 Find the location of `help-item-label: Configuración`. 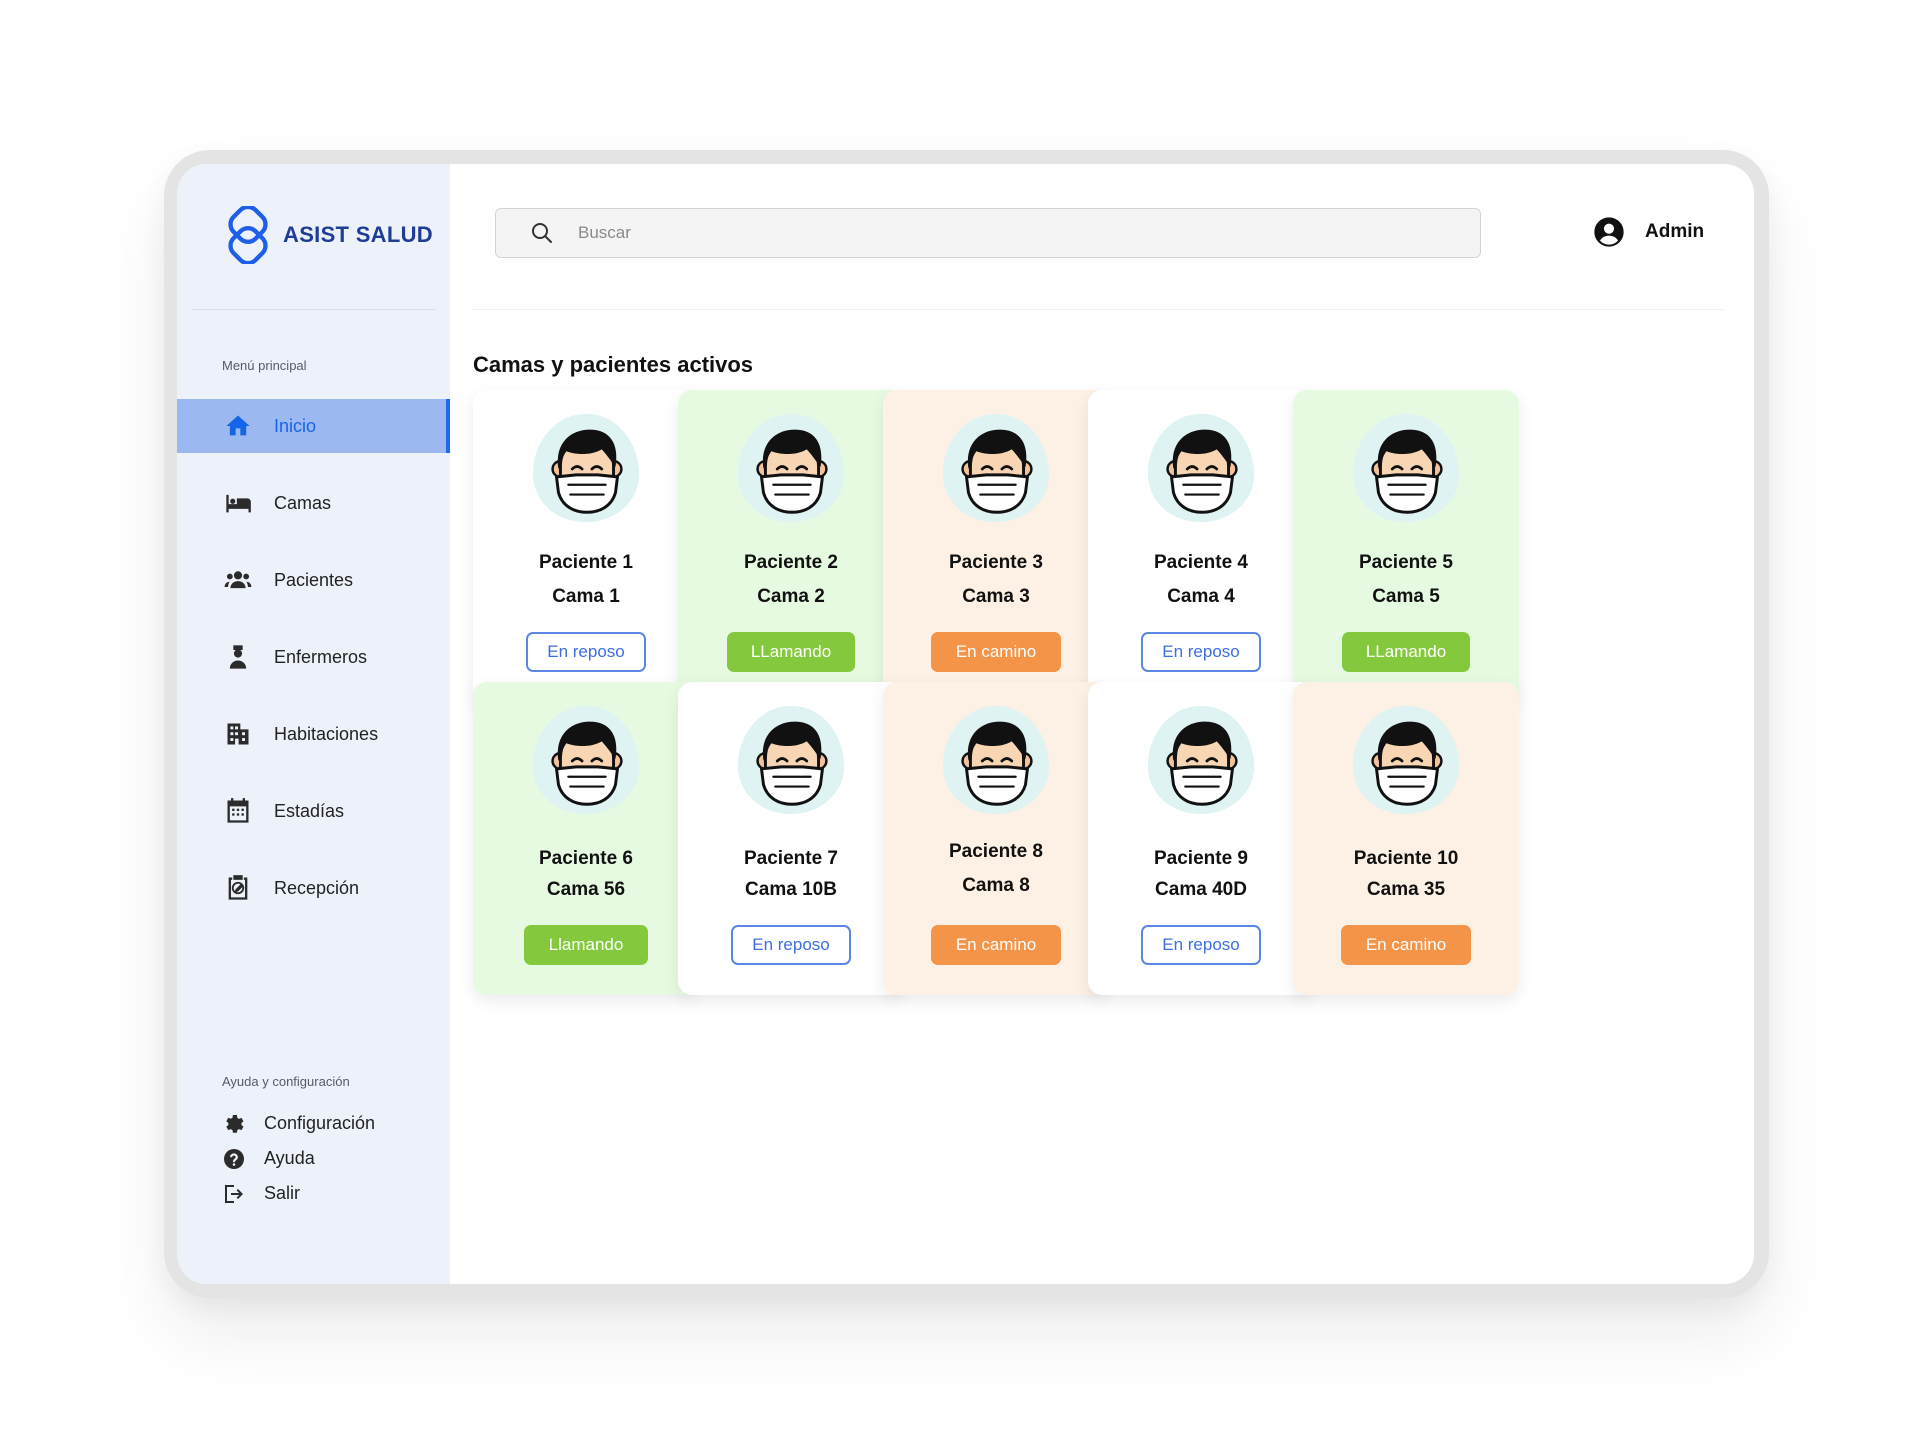

help-item-label: Configuración is located at coordinates (320, 1123).